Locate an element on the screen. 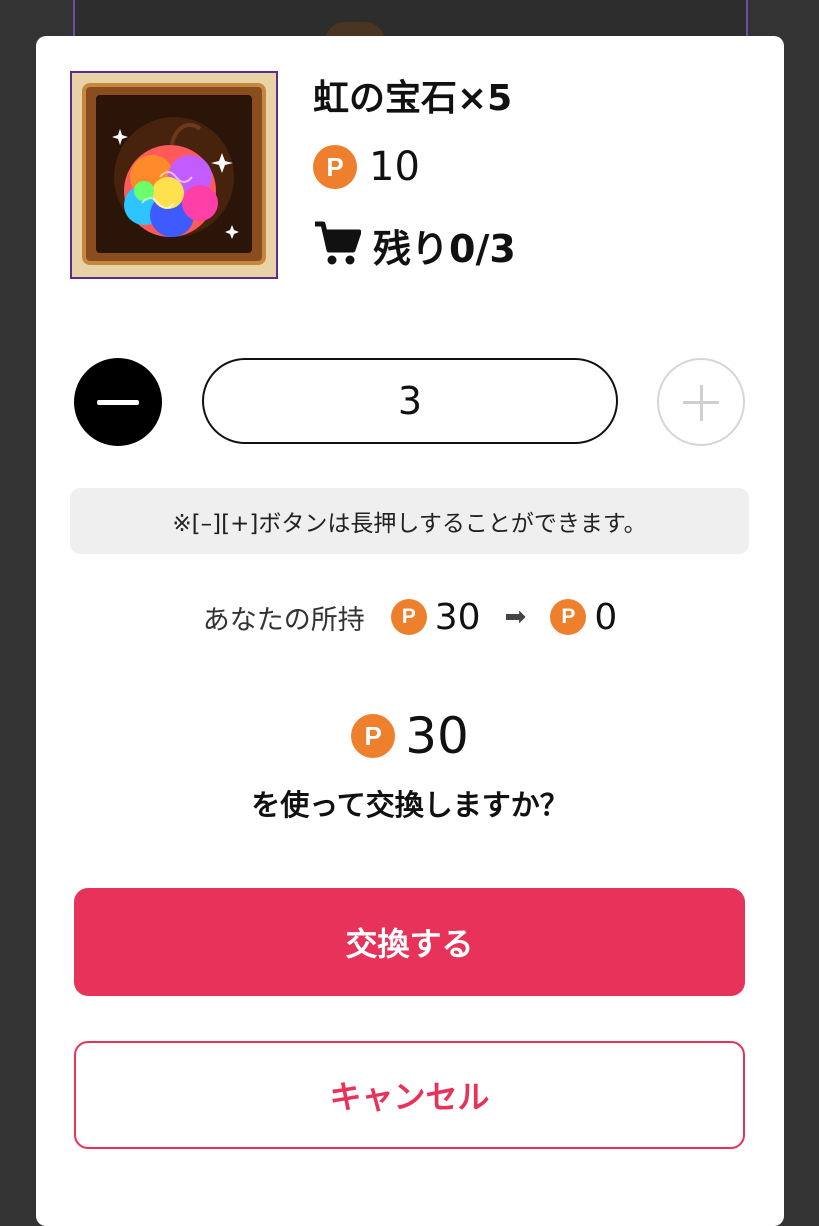 The width and height of the screenshot is (819, 1226). item-image is located at coordinates (174, 175).